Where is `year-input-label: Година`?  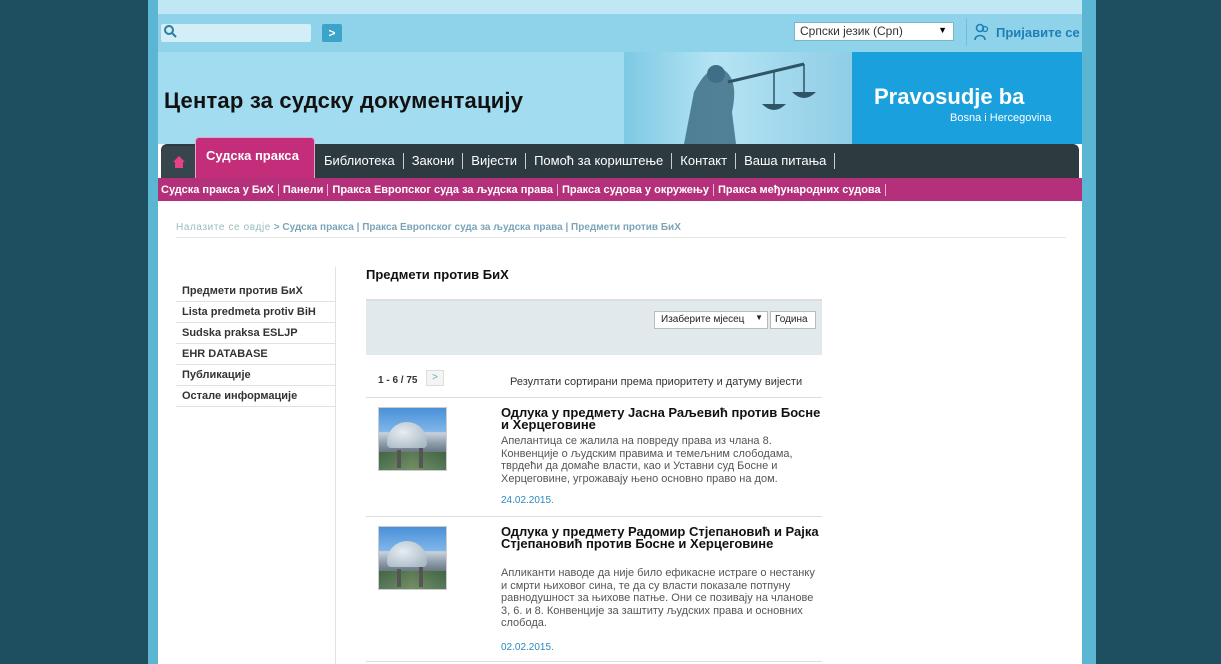
year-input-label: Година is located at coordinates (791, 319).